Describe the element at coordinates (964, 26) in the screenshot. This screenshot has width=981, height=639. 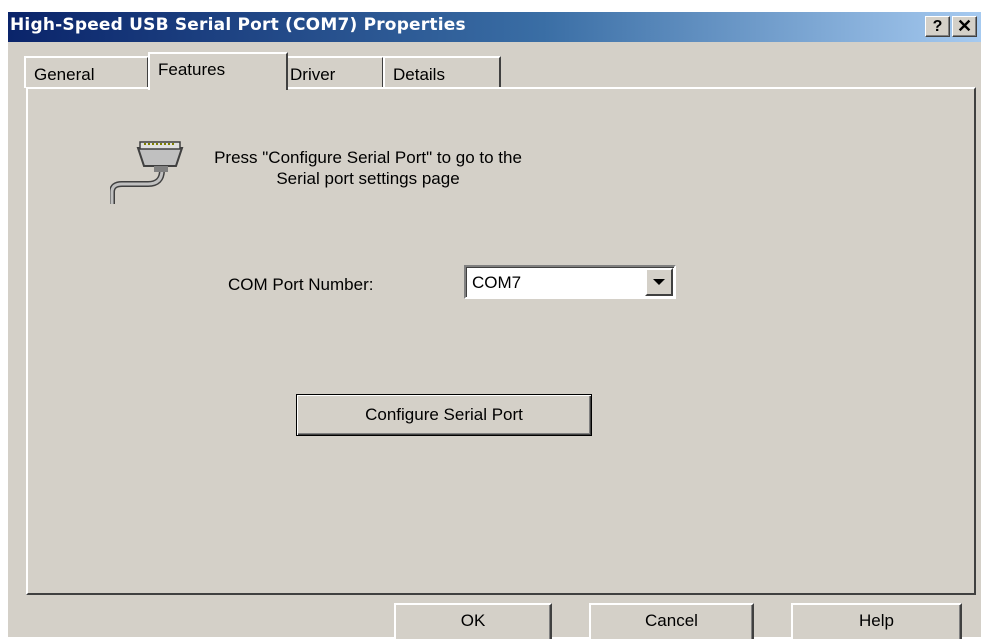
I see `close-icon: ✕` at that location.